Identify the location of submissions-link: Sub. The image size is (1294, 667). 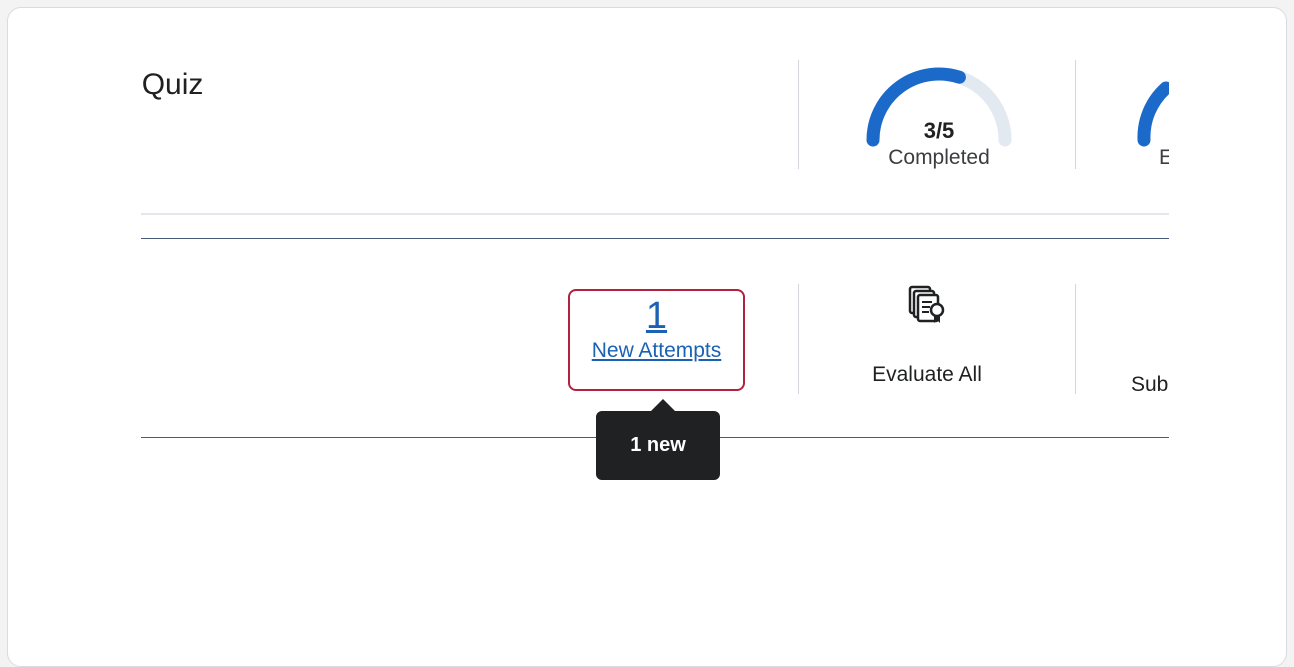
(1149, 385).